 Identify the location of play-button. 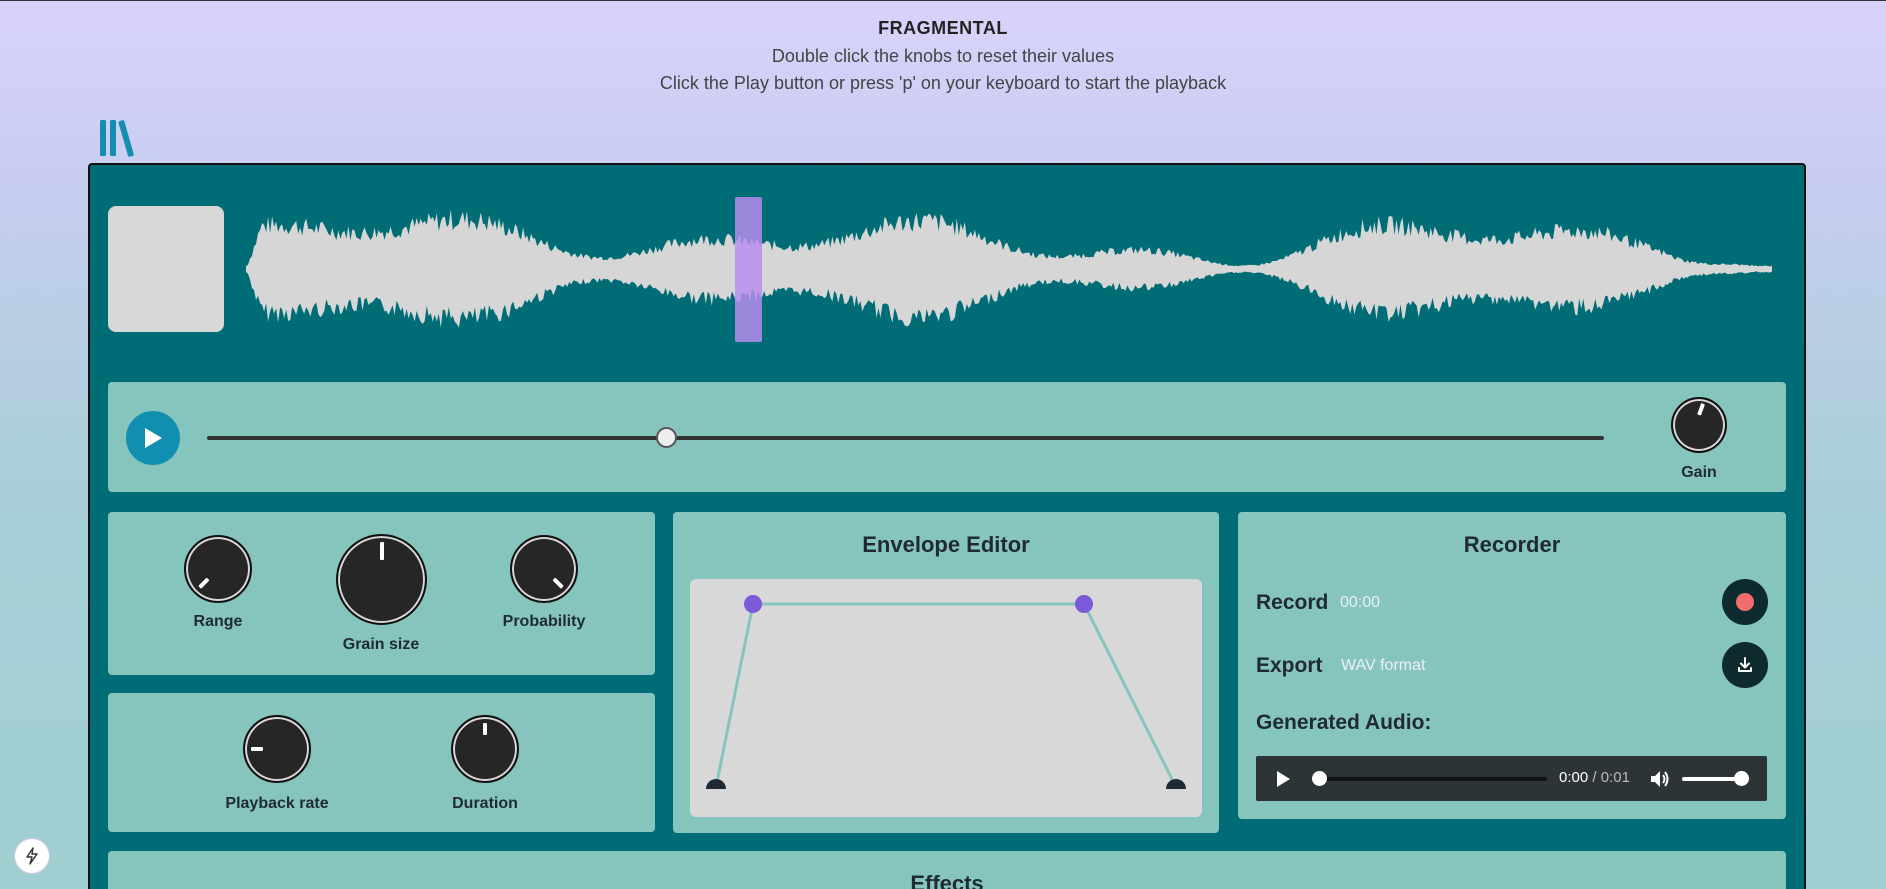
(153, 438).